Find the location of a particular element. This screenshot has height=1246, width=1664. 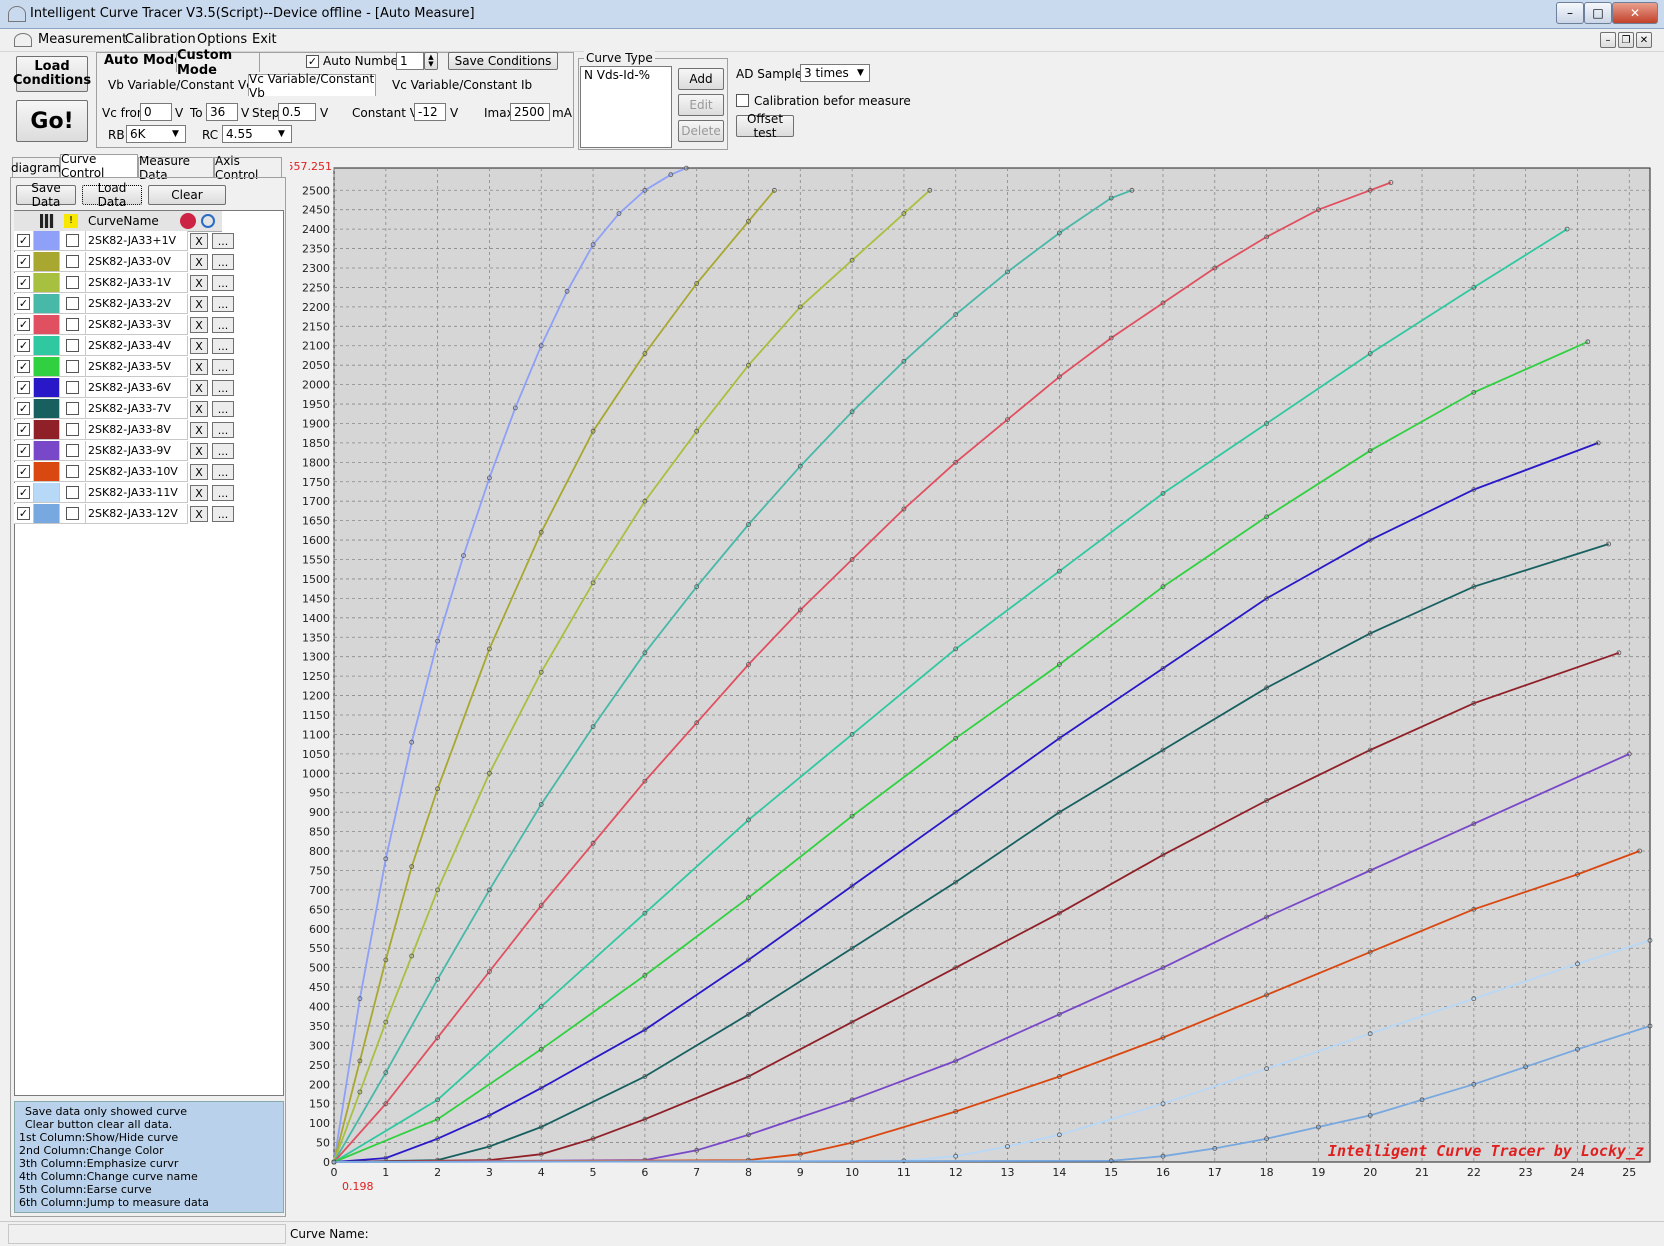

curve-name-cell: 2SK82-JA33+1V is located at coordinates (137, 241).